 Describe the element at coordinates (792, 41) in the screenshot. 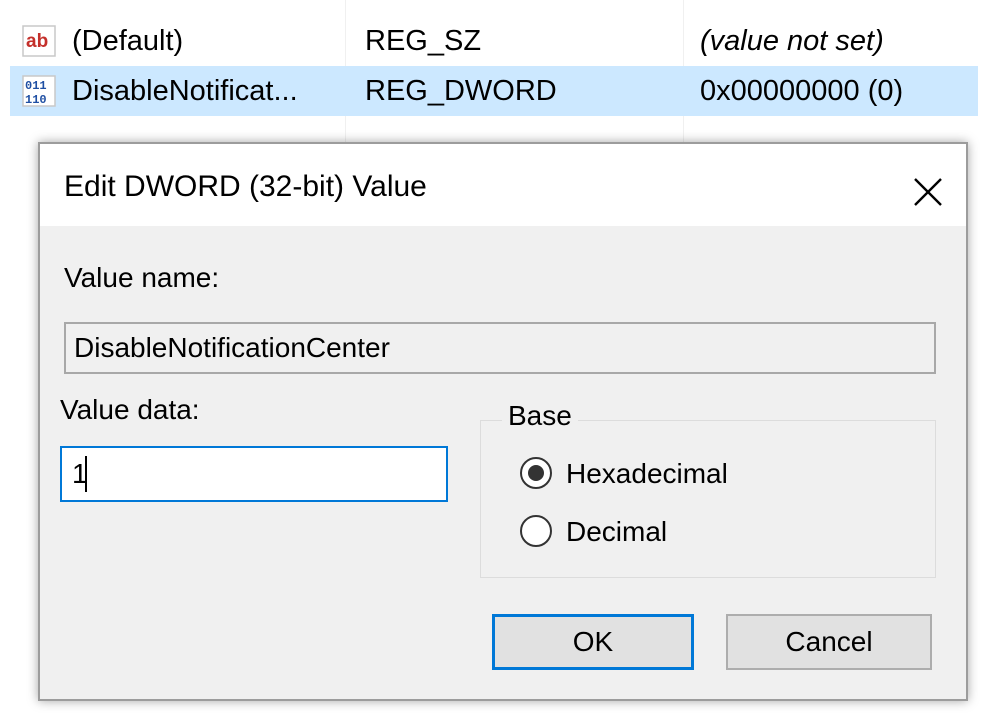

I see `value-data: (value not set)` at that location.